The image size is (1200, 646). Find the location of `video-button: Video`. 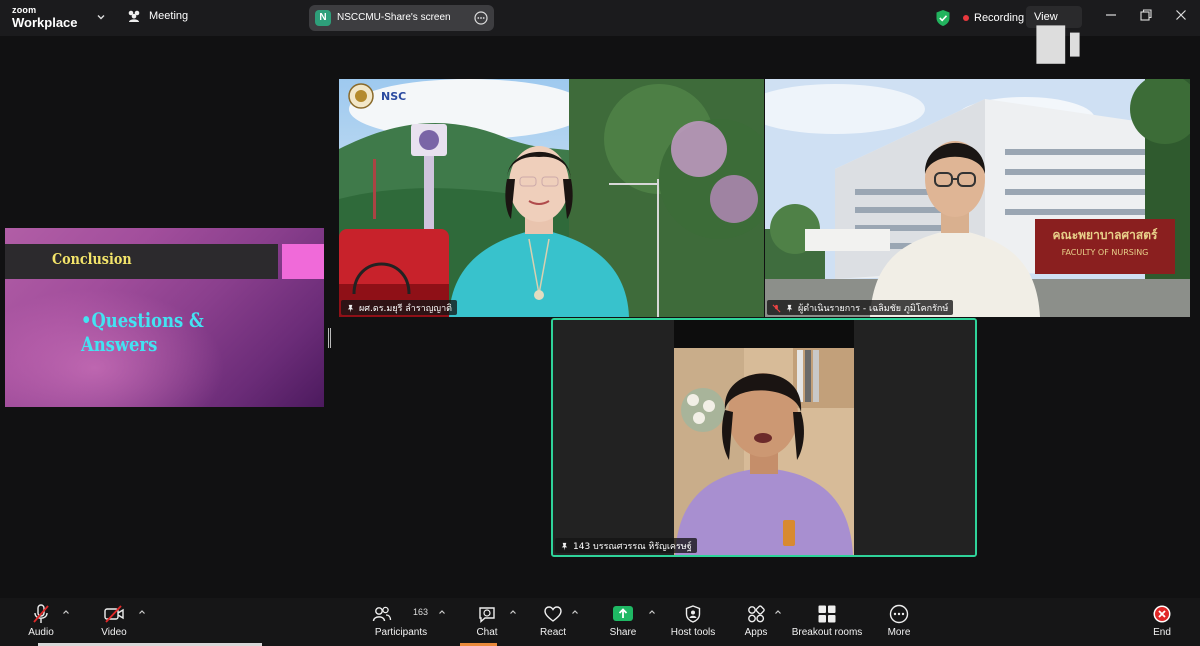

video-button: Video is located at coordinates (114, 621).